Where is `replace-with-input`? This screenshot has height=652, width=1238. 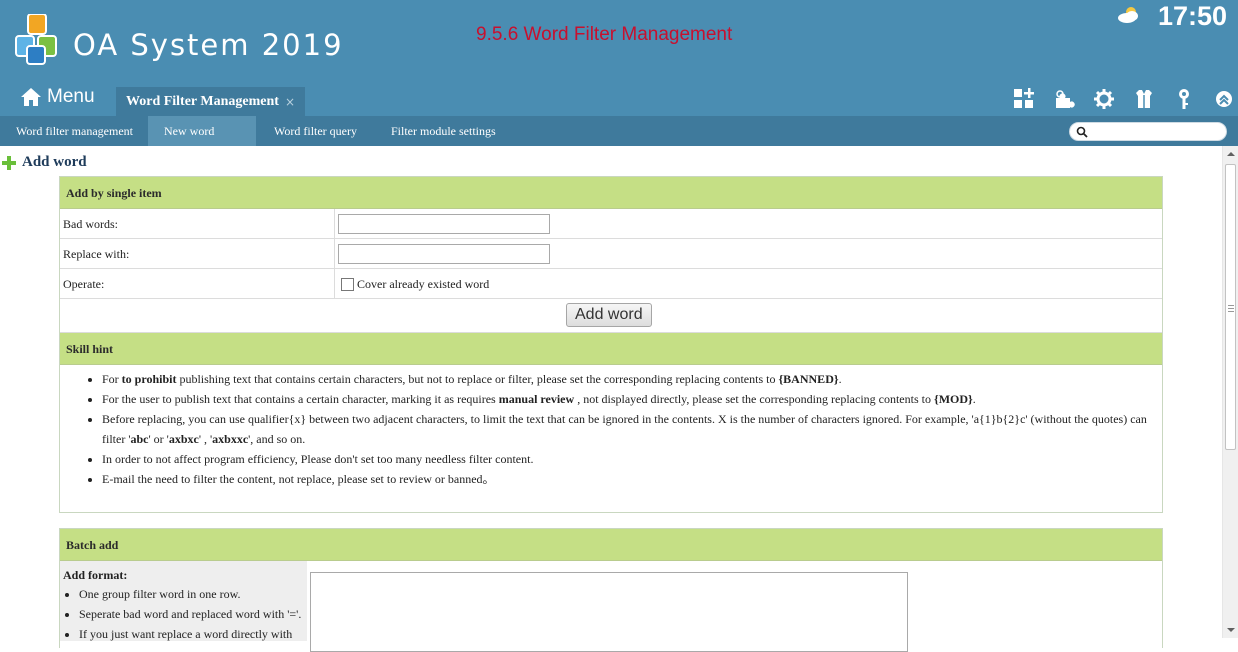 replace-with-input is located at coordinates (444, 254).